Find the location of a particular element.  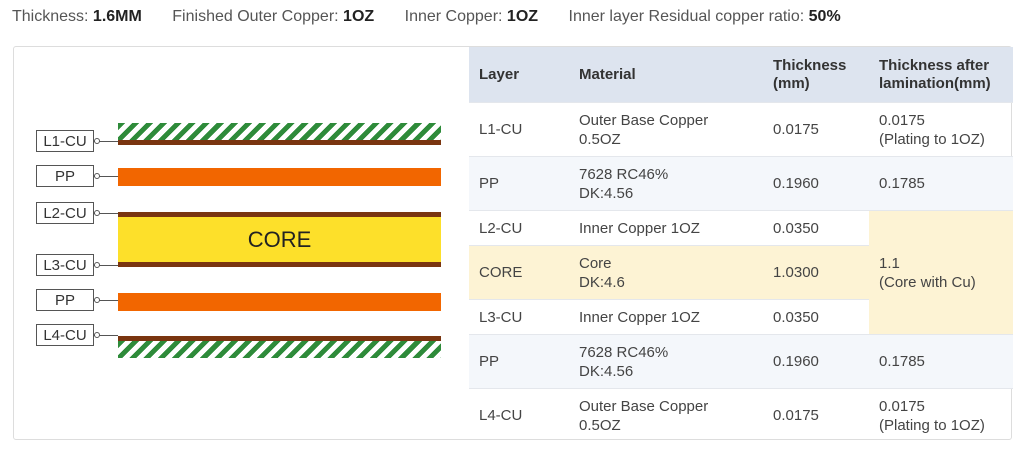

cell-material: Core DK:4.6 is located at coordinates (666, 272).